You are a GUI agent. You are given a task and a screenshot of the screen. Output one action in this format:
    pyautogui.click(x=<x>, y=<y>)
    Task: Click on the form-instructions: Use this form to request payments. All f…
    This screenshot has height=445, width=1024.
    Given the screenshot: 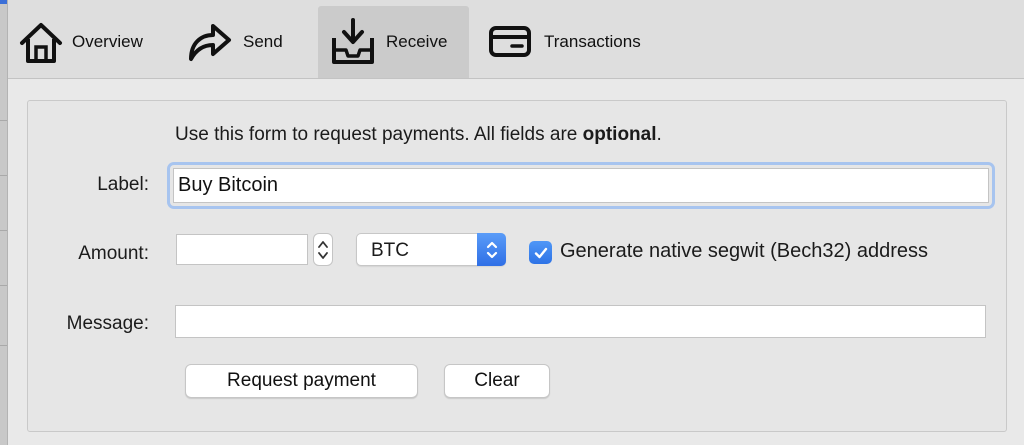 What is the action you would take?
    pyautogui.click(x=418, y=135)
    